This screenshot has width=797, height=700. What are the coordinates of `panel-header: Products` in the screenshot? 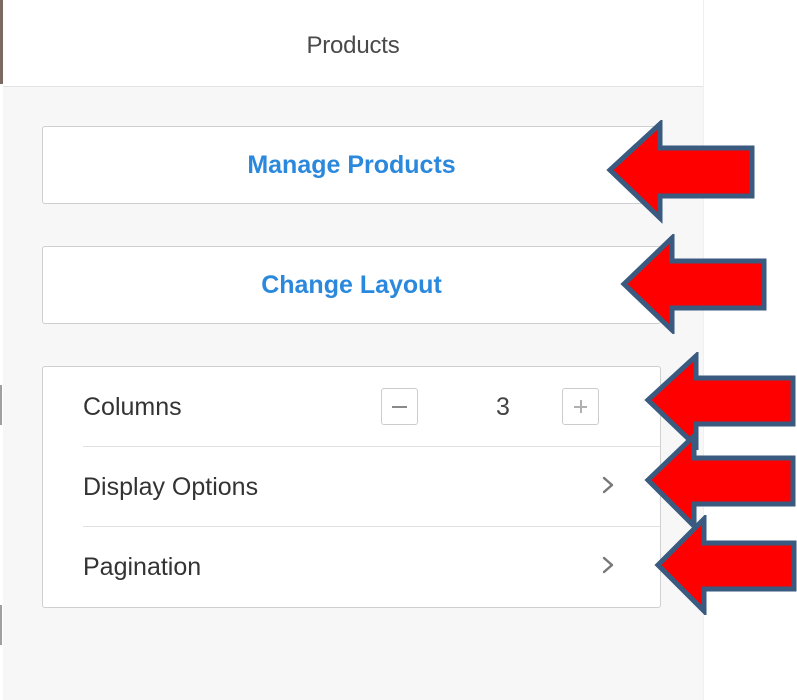 It's located at (353, 43).